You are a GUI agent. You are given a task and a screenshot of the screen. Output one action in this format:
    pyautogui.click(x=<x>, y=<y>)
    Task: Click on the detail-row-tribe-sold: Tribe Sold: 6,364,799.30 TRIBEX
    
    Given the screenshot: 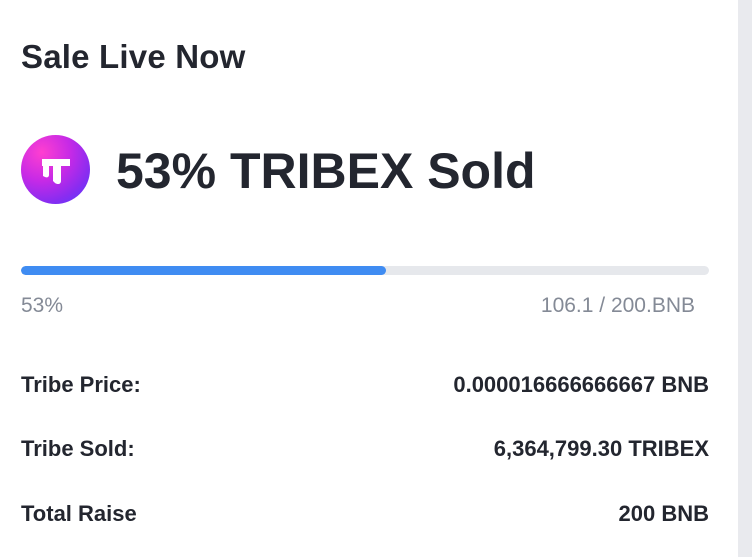 What is the action you would take?
    pyautogui.click(x=365, y=449)
    